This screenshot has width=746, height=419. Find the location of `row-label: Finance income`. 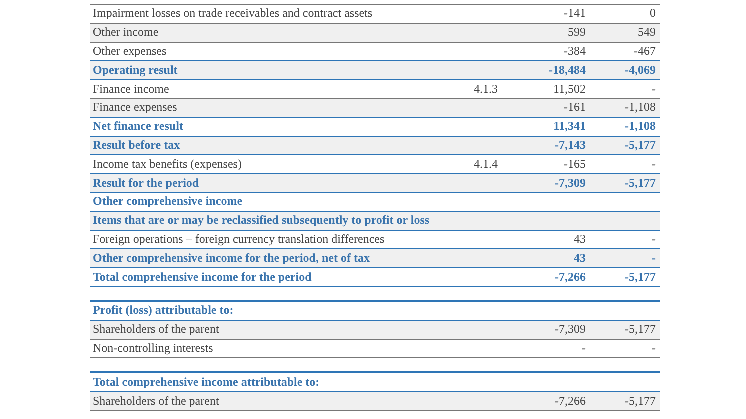

row-label: Finance income is located at coordinates (131, 89).